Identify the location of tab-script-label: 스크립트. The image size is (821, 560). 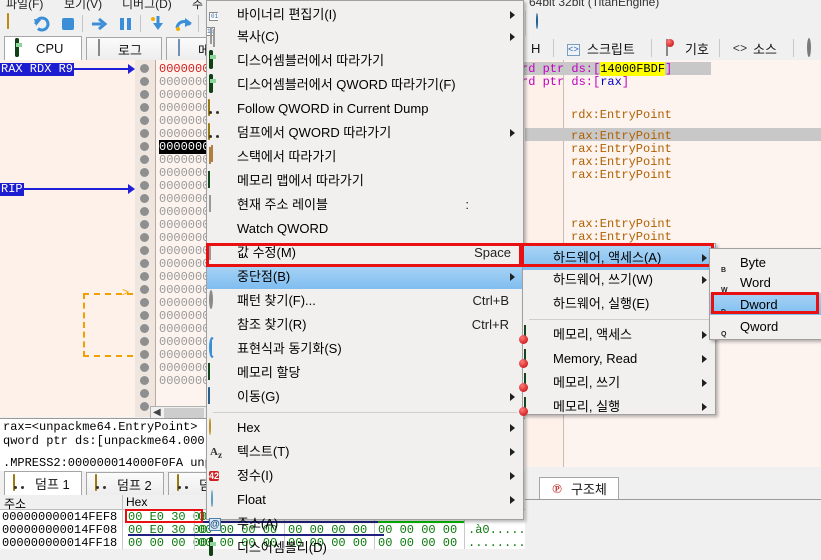
(611, 49).